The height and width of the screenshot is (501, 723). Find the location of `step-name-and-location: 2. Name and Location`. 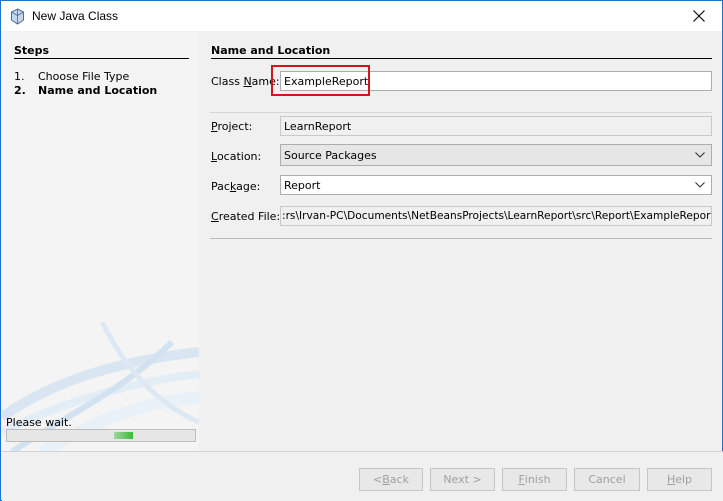

step-name-and-location: 2. Name and Location is located at coordinates (85, 90).